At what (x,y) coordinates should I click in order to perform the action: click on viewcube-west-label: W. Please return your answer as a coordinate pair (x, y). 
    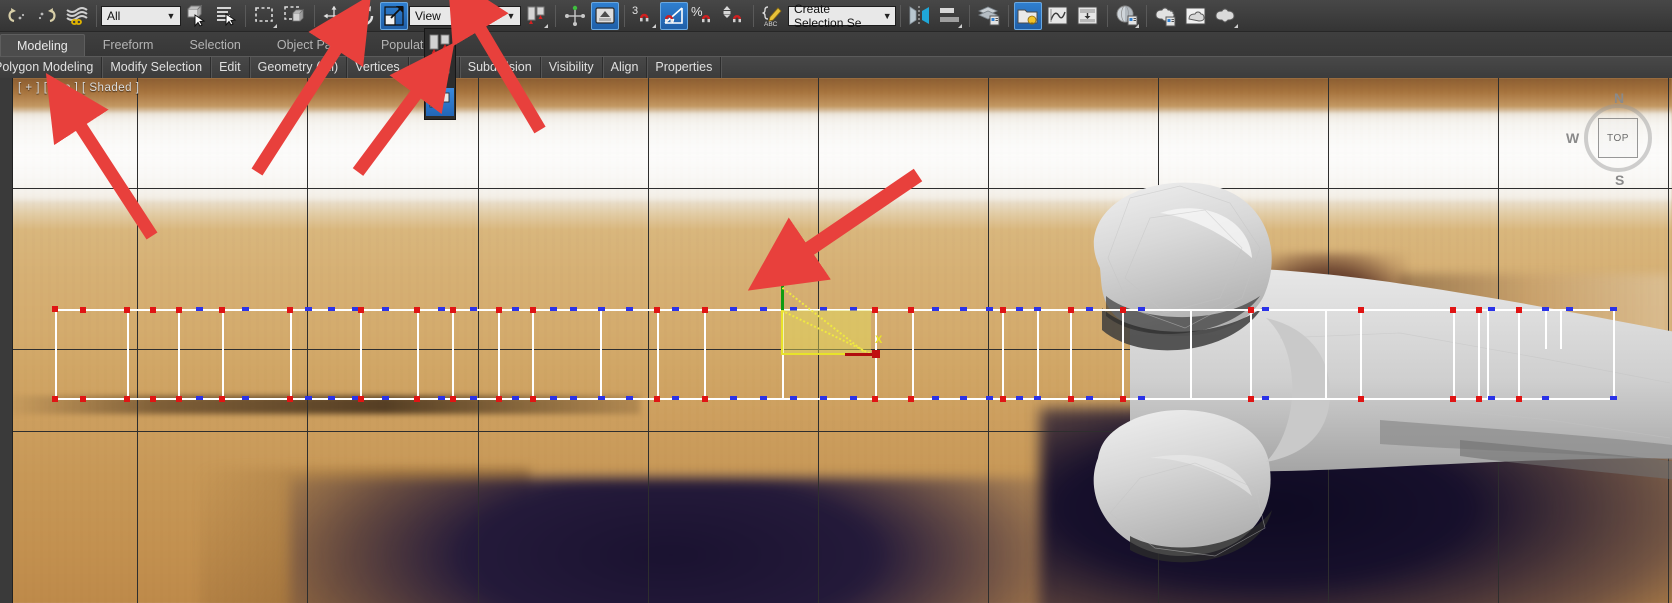
    Looking at the image, I should click on (1572, 138).